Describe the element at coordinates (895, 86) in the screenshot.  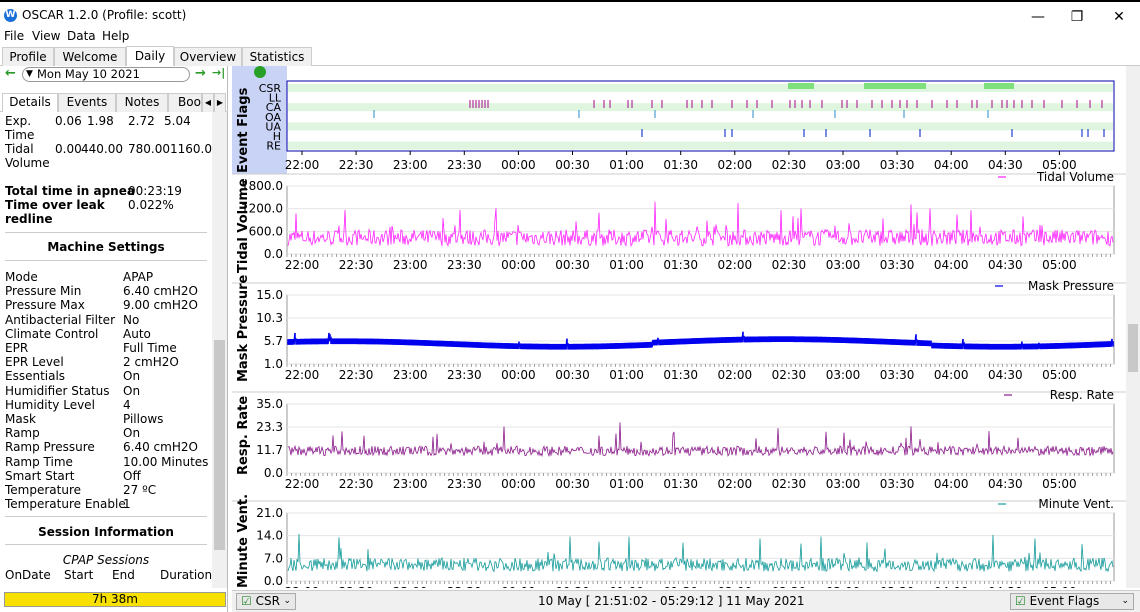
I see `csr-event-mark` at that location.